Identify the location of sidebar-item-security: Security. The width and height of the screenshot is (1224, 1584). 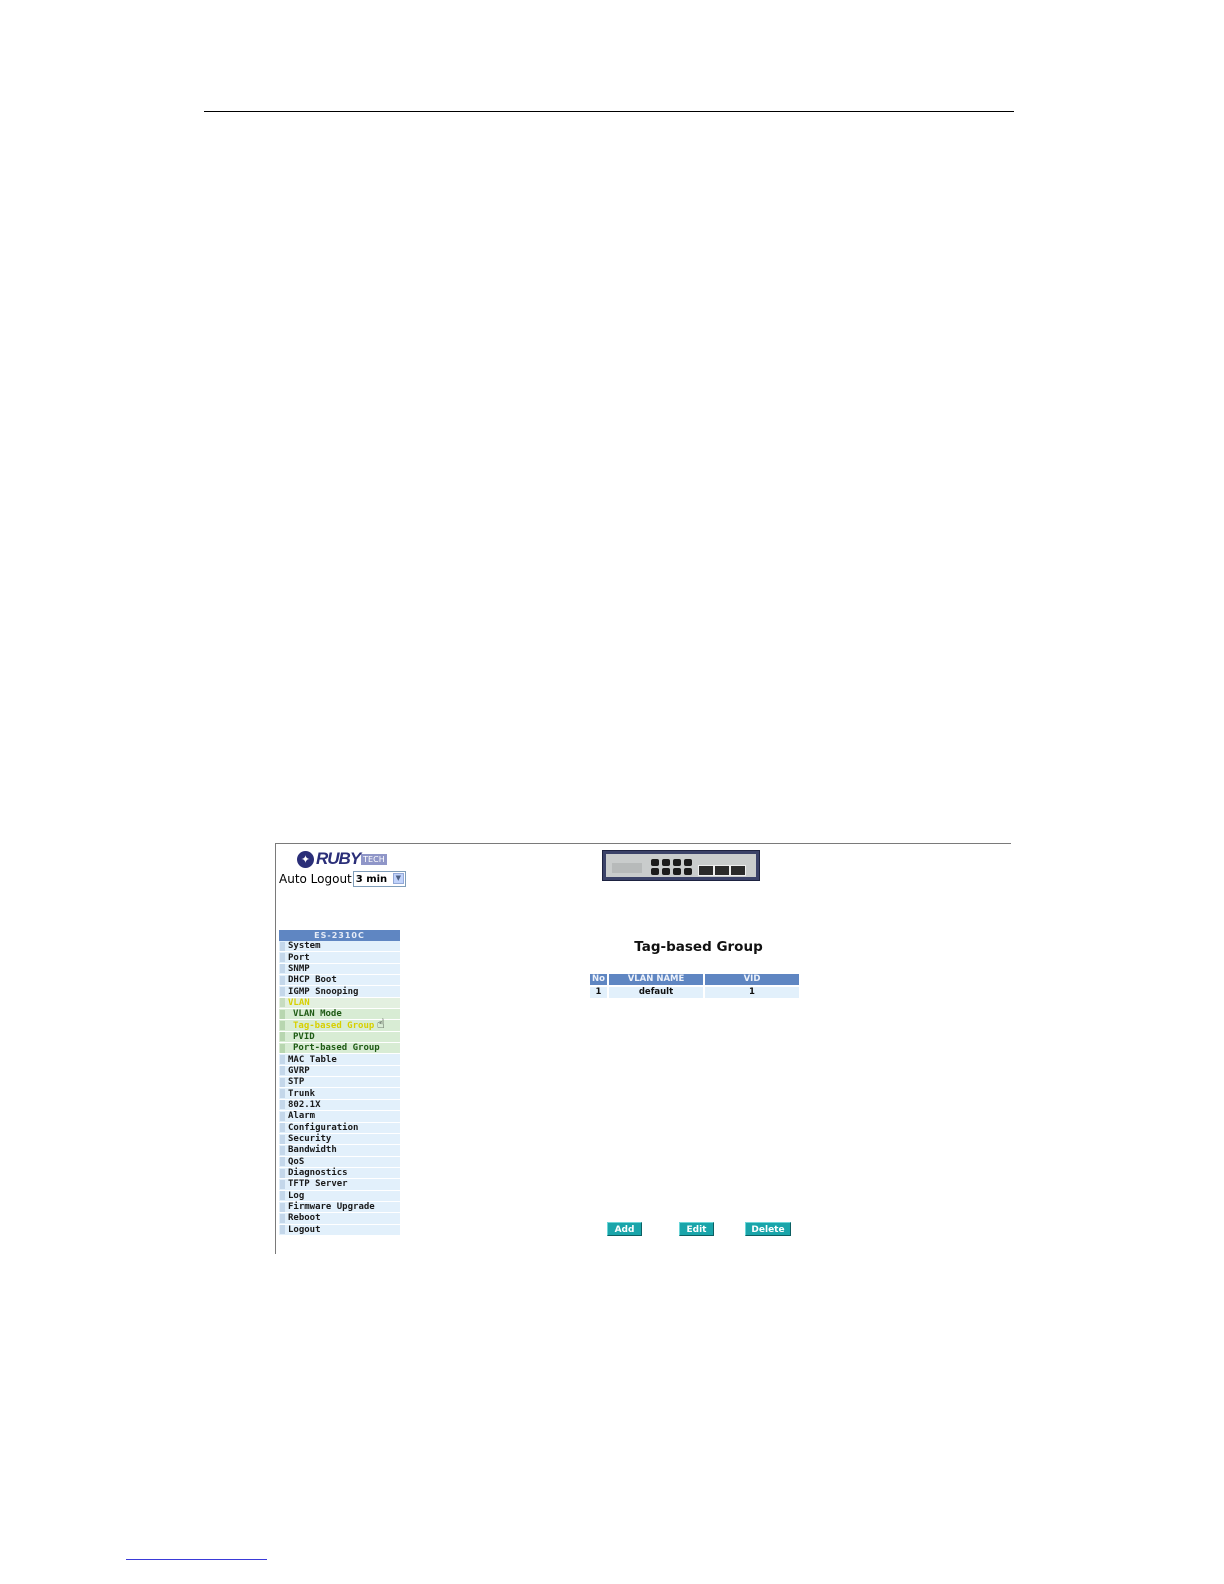
(339, 1139).